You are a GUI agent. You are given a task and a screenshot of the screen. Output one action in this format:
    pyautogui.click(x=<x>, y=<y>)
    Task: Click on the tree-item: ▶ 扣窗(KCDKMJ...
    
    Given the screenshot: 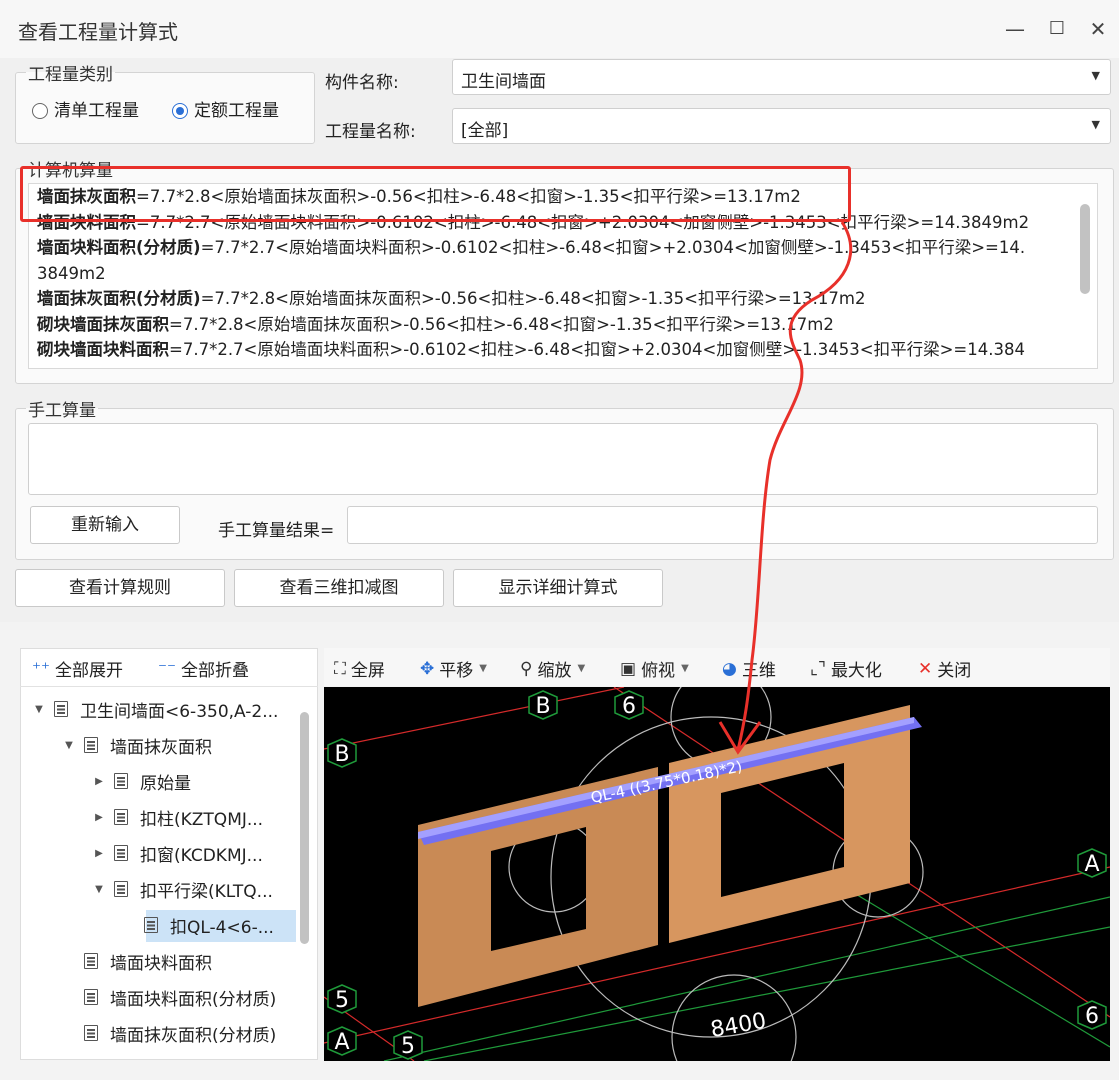 What is the action you would take?
    pyautogui.click(x=177, y=853)
    